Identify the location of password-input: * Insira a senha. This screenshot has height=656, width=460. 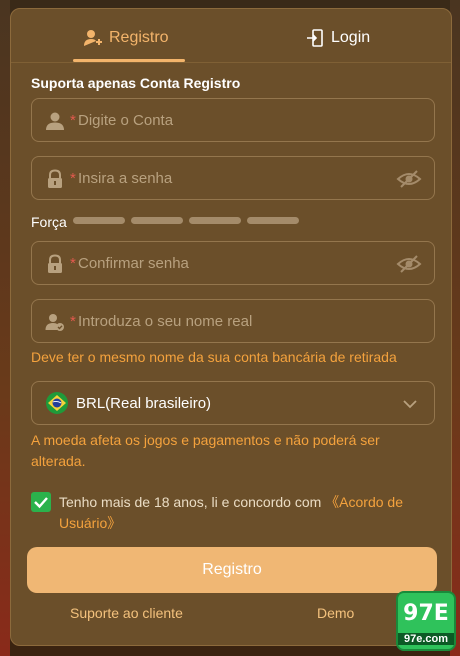
(233, 178).